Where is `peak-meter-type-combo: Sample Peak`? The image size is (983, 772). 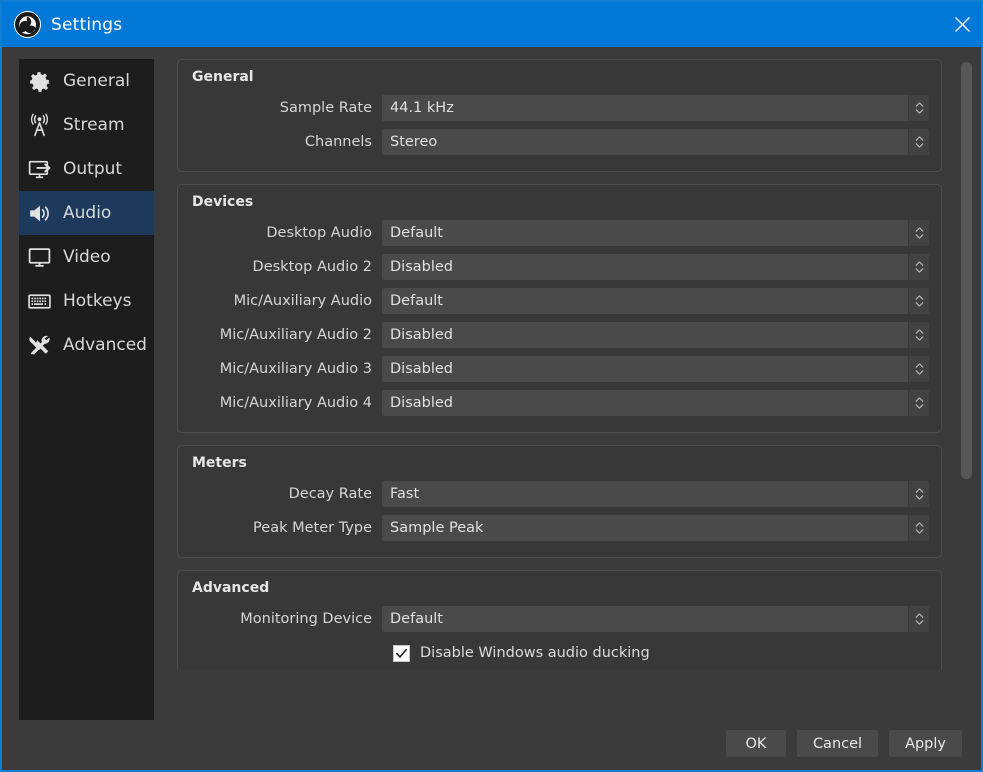
peak-meter-type-combo: Sample Peak is located at coordinates (655, 528).